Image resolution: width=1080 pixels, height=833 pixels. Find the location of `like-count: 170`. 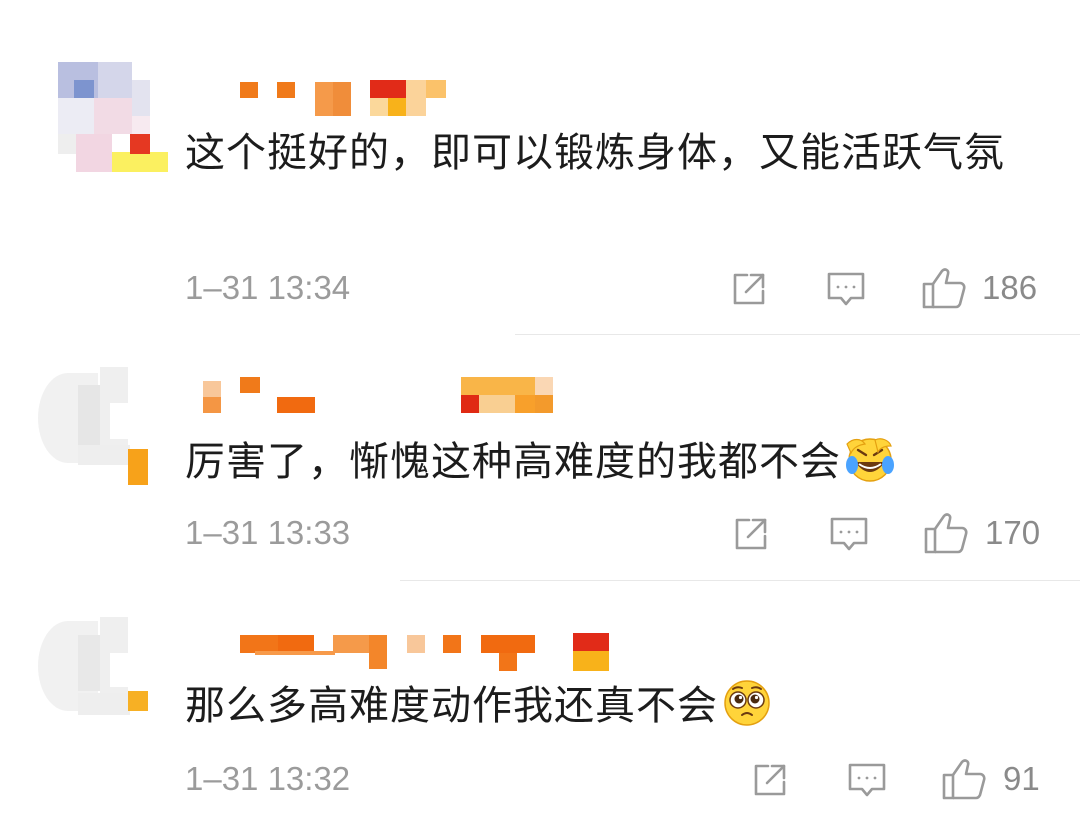

like-count: 170 is located at coordinates (1013, 532).